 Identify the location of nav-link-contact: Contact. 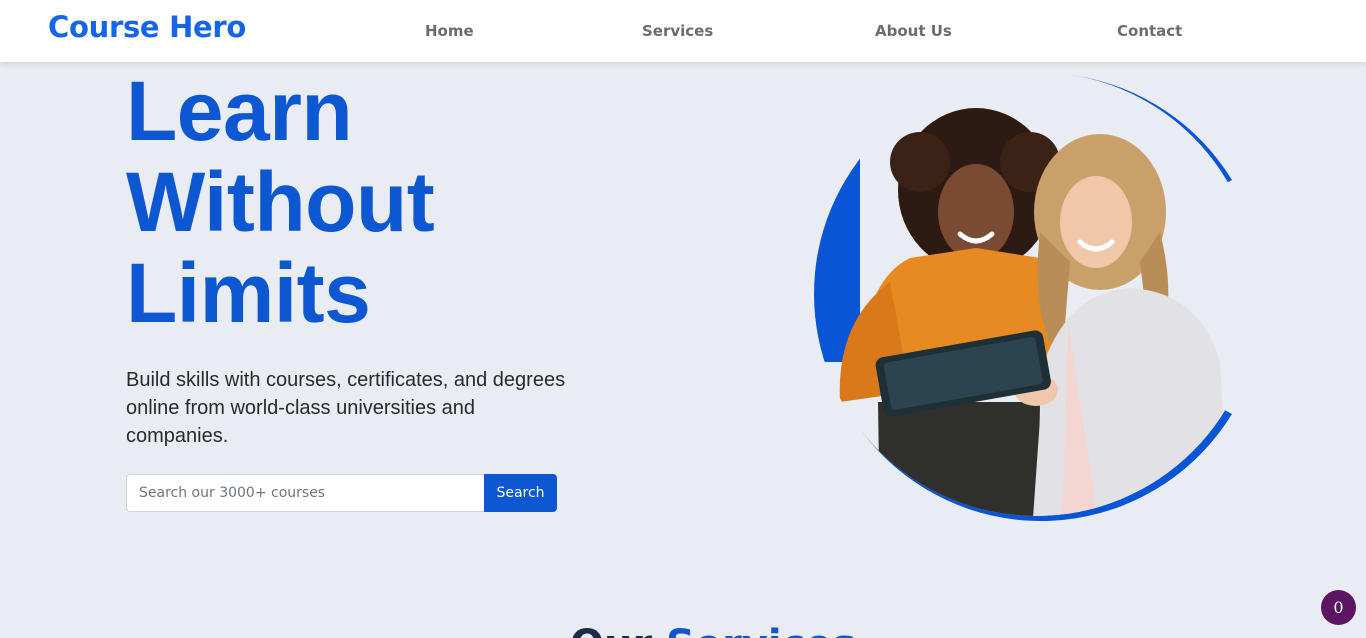
(1149, 31).